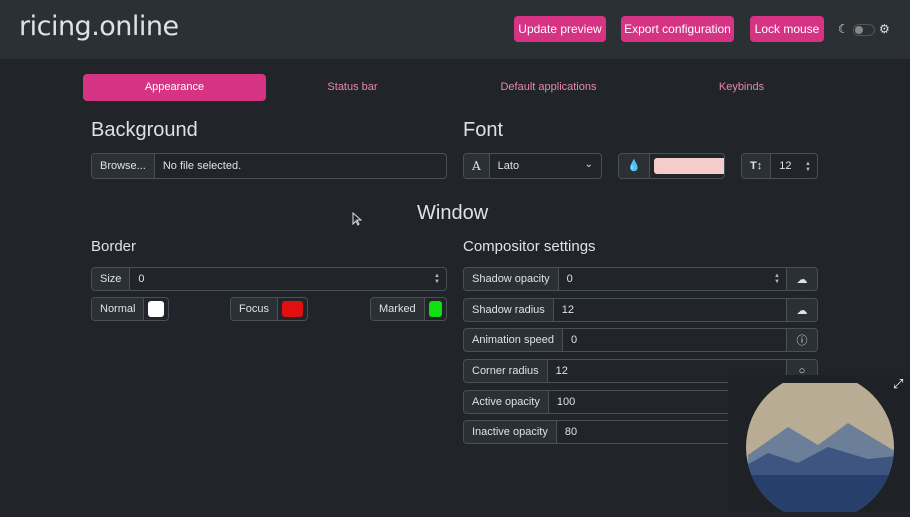  Describe the element at coordinates (141, 279) in the screenshot. I see `border-size-value: 0` at that location.